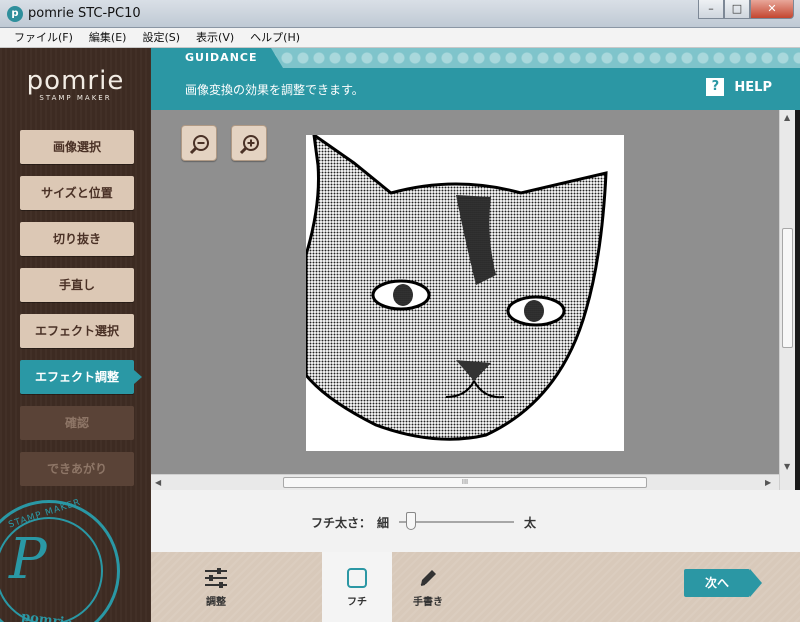 Image resolution: width=800 pixels, height=622 pixels. What do you see at coordinates (341, 523) in the screenshot?
I see `border-width-label: フチ太さ：` at bounding box center [341, 523].